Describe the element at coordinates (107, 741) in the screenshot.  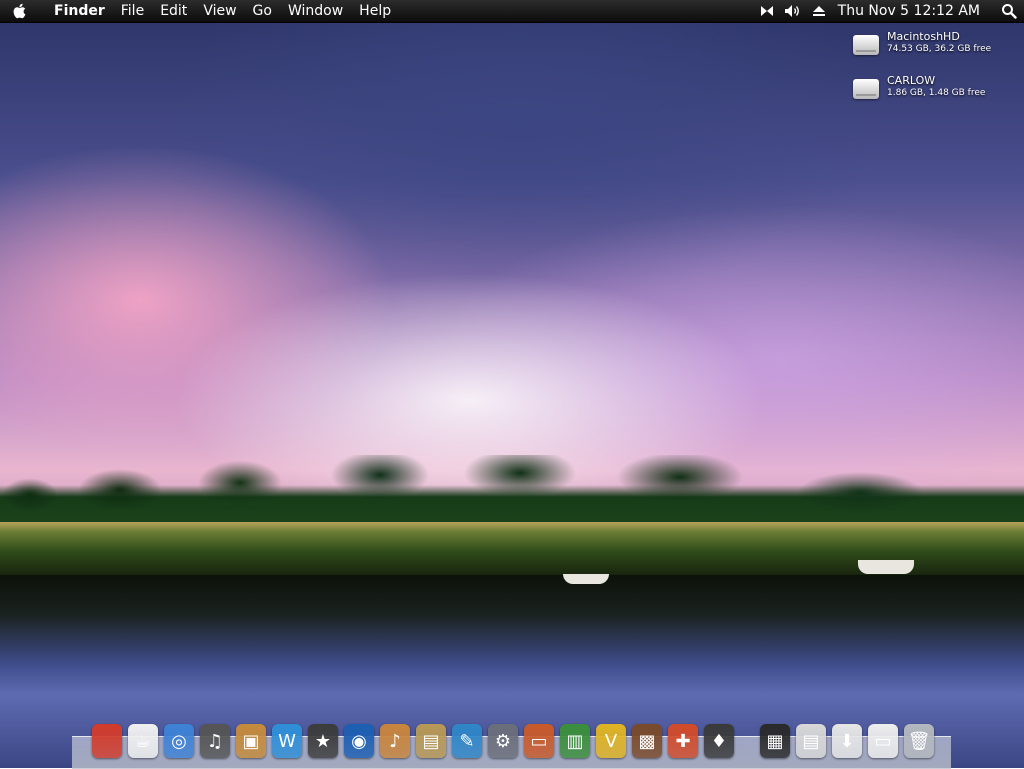
I see `apple-icon` at that location.